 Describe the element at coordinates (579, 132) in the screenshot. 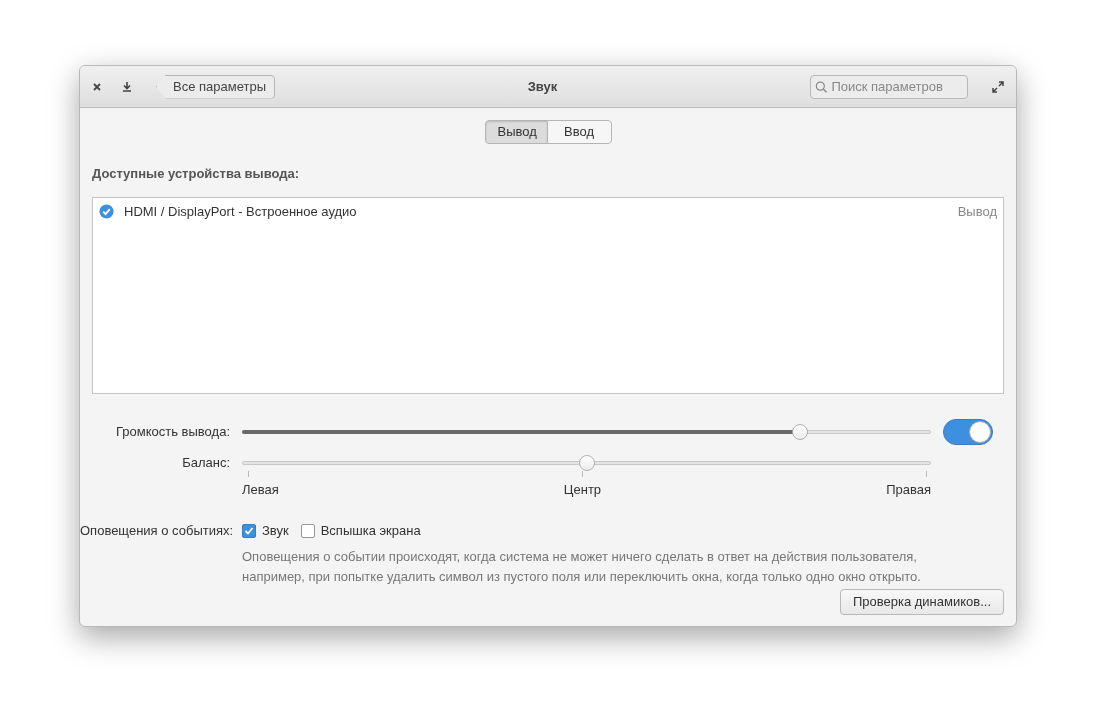

I see `tab: Ввод` at that location.